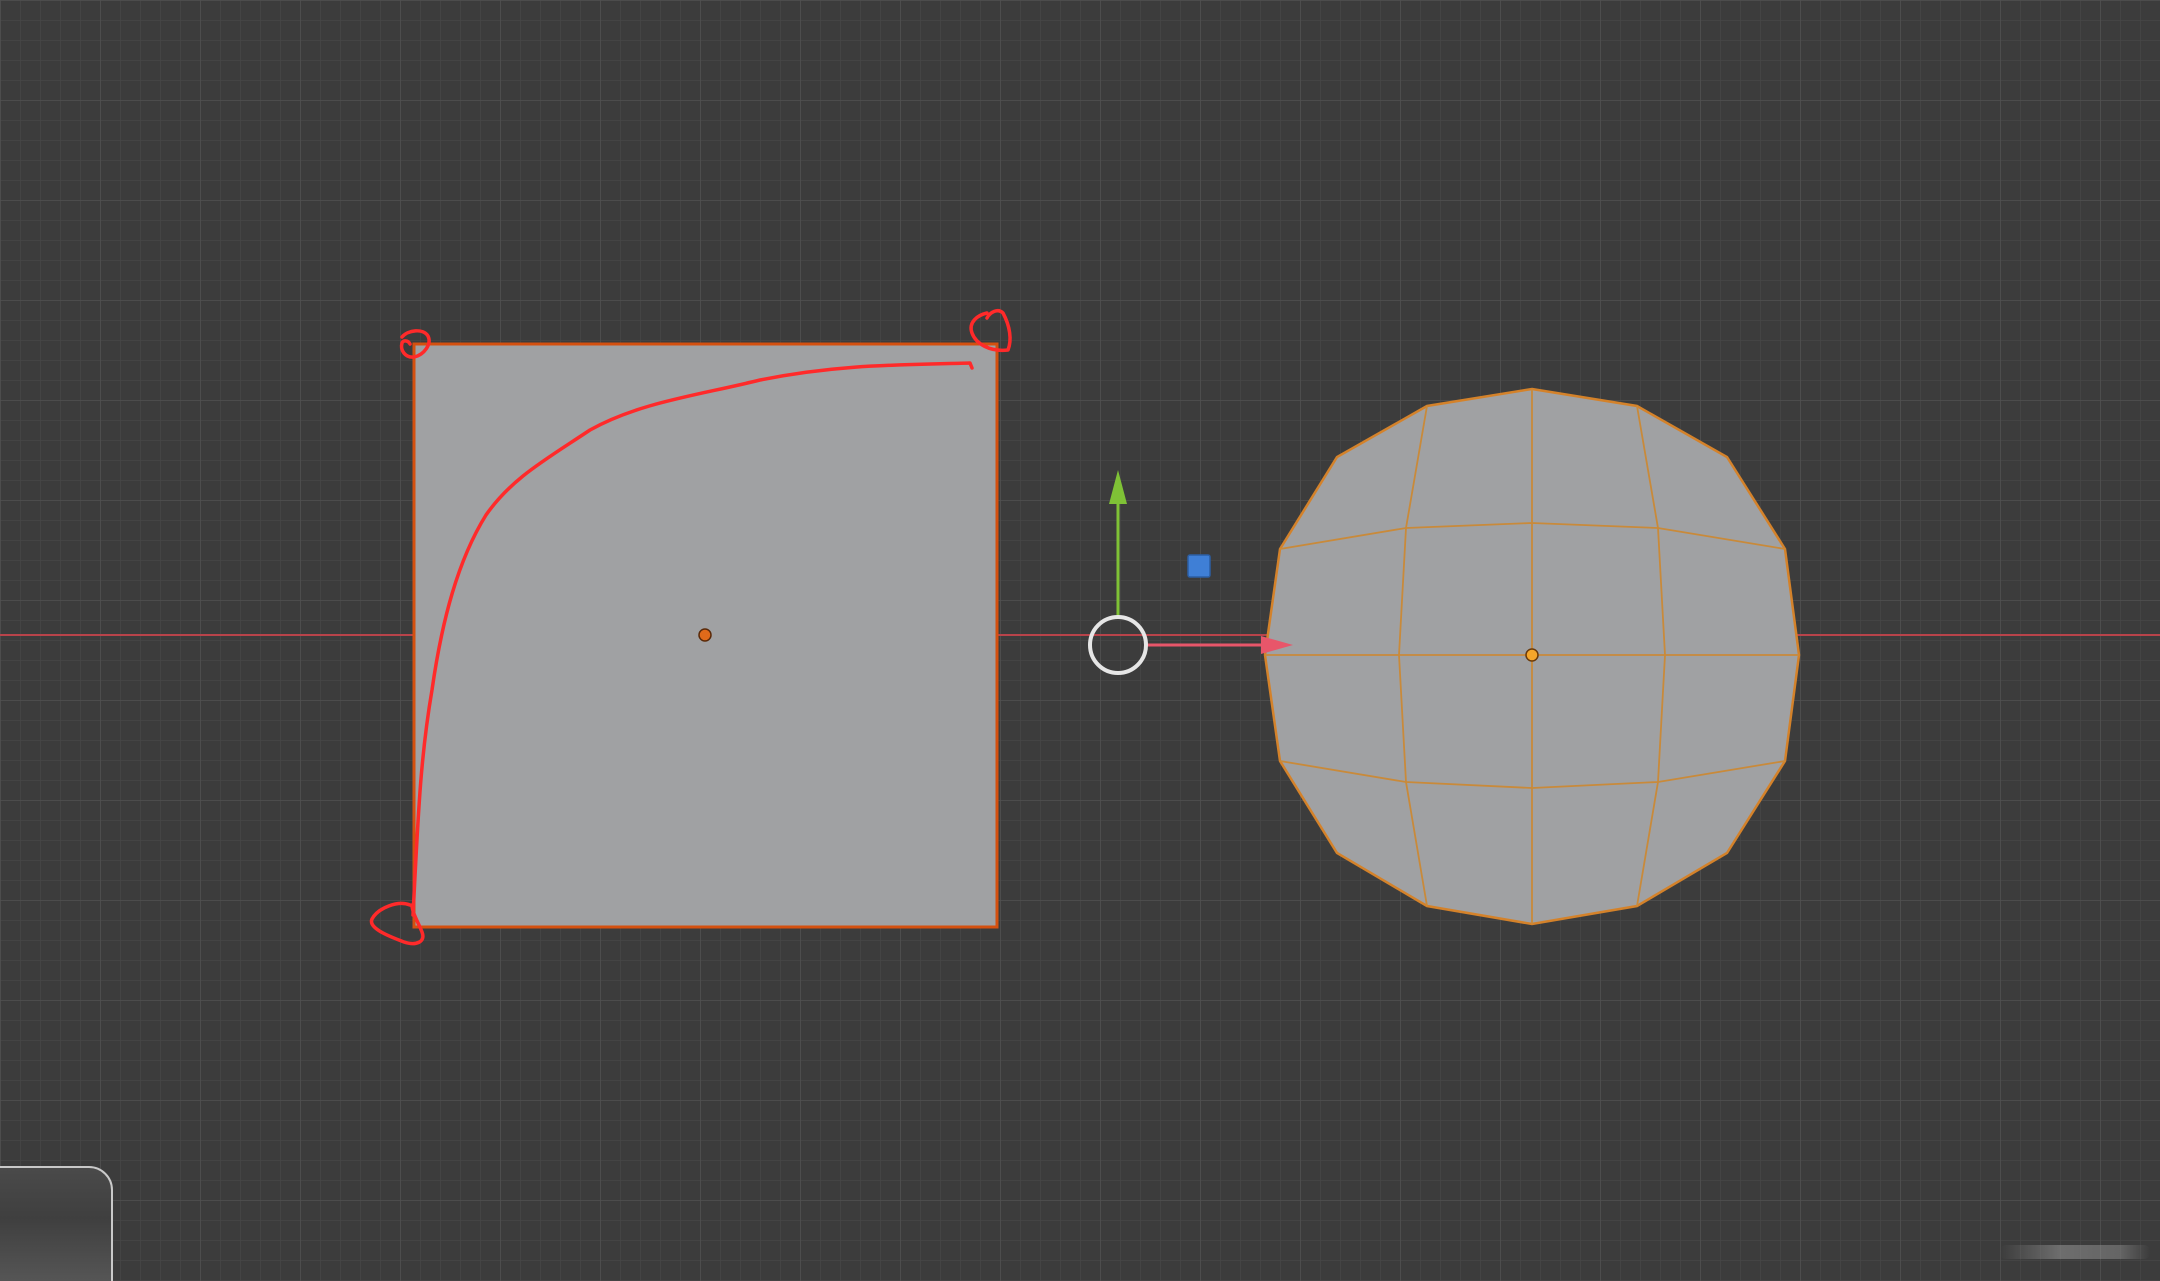 Image resolution: width=2160 pixels, height=1281 pixels. Describe the element at coordinates (2075, 1252) in the screenshot. I see `scroll-smudge` at that location.